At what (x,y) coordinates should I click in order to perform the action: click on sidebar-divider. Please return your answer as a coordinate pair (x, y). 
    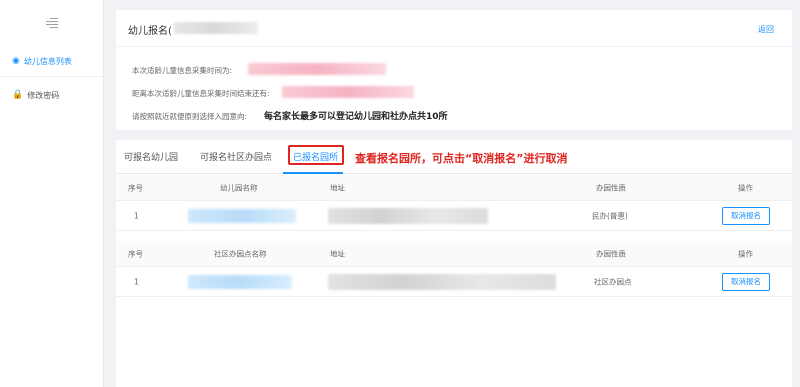
    Looking at the image, I should click on (51, 76).